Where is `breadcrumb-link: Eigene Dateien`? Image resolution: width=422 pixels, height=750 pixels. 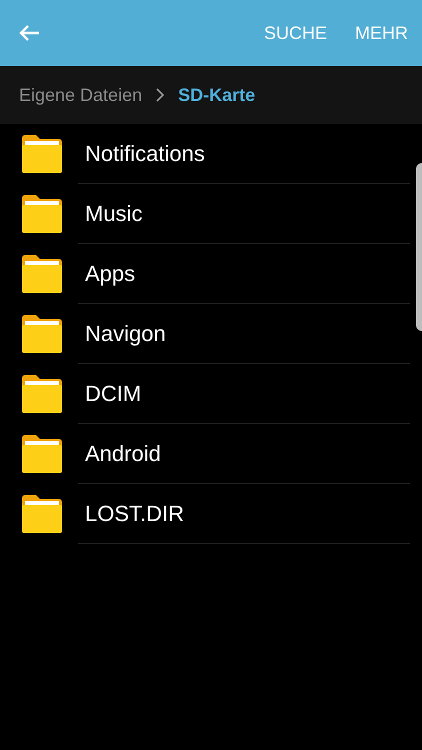
breadcrumb-link: Eigene Dateien is located at coordinates (80, 95).